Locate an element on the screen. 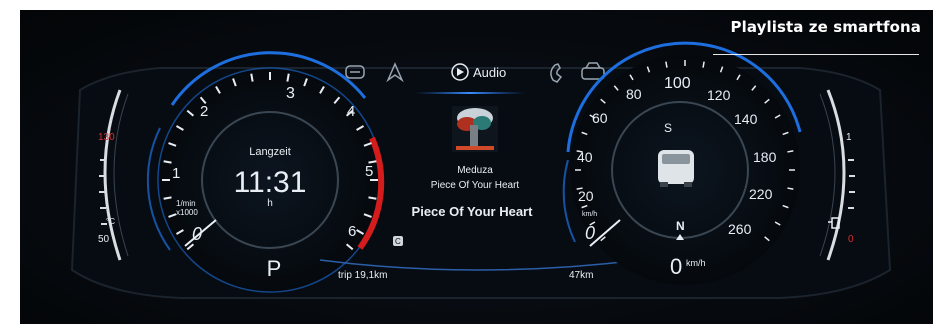 The width and height of the screenshot is (939, 329). fuel-gauge-top-value: 1 is located at coordinates (849, 137).